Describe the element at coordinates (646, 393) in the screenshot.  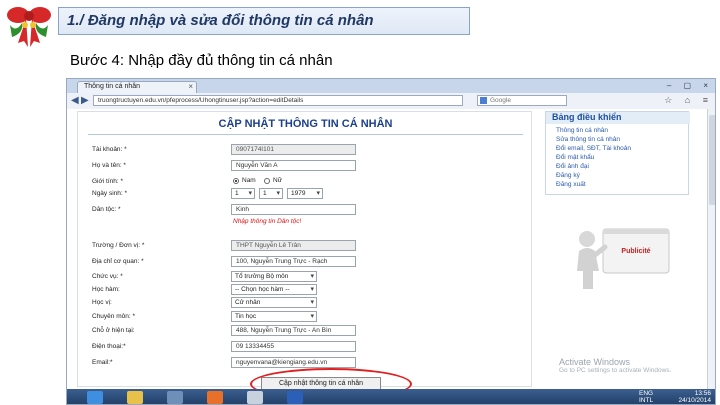
I see `language-code: ENG` at that location.